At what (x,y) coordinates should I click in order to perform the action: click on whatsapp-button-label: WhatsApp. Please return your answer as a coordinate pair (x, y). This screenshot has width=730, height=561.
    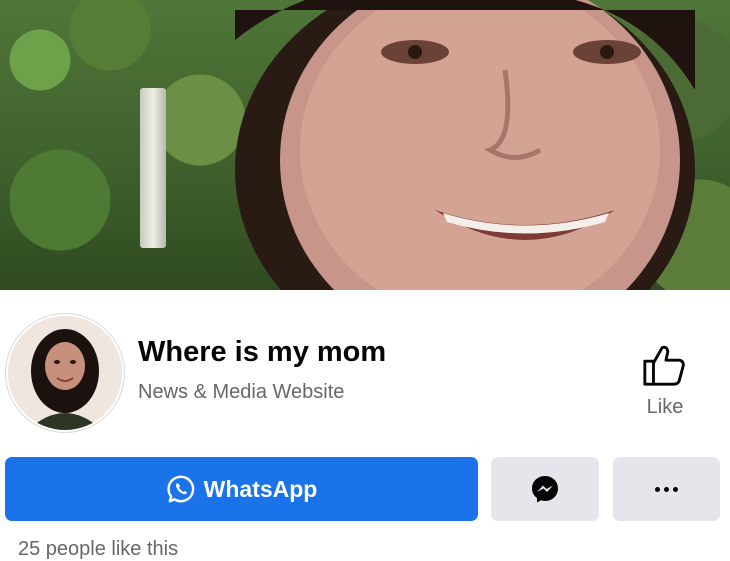
    Looking at the image, I should click on (260, 488).